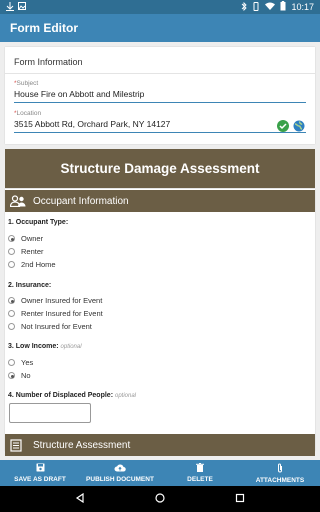 The image size is (320, 512). I want to click on displaced-people-question: 4. Number of Displaced People: optional, so click(72, 395).